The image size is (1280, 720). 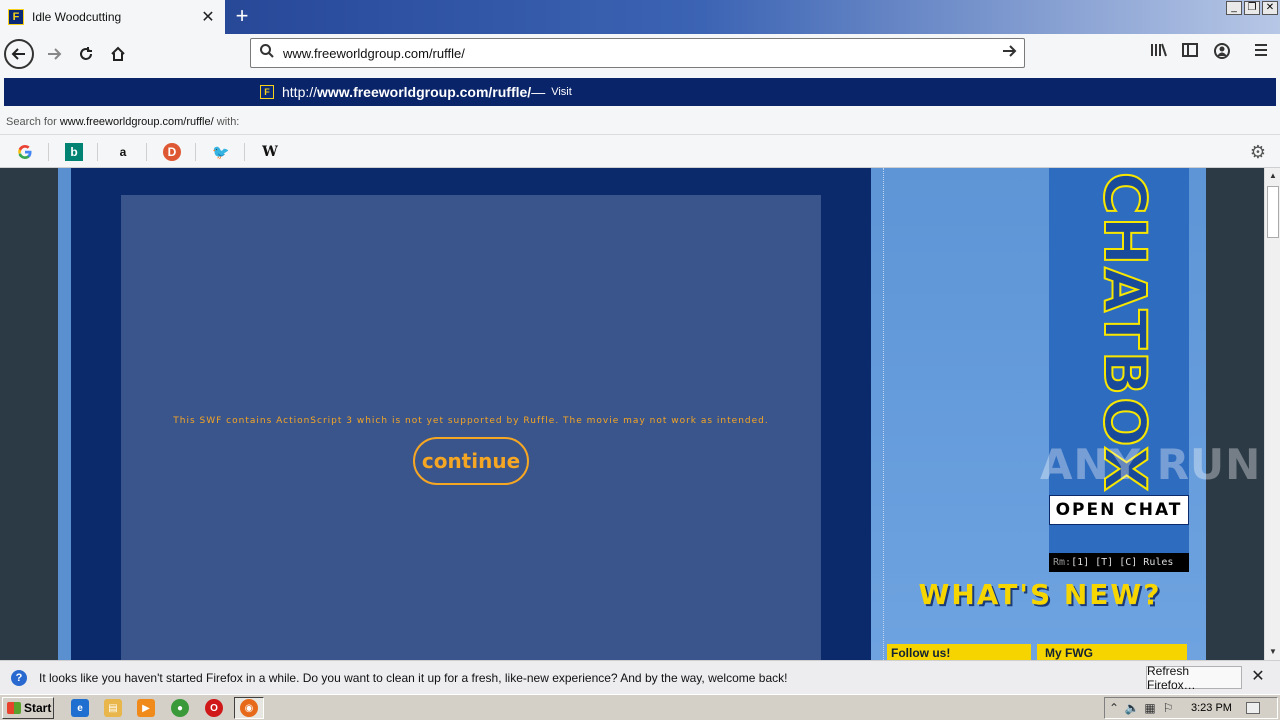 I want to click on minimize-button: _, so click(x=1234, y=8).